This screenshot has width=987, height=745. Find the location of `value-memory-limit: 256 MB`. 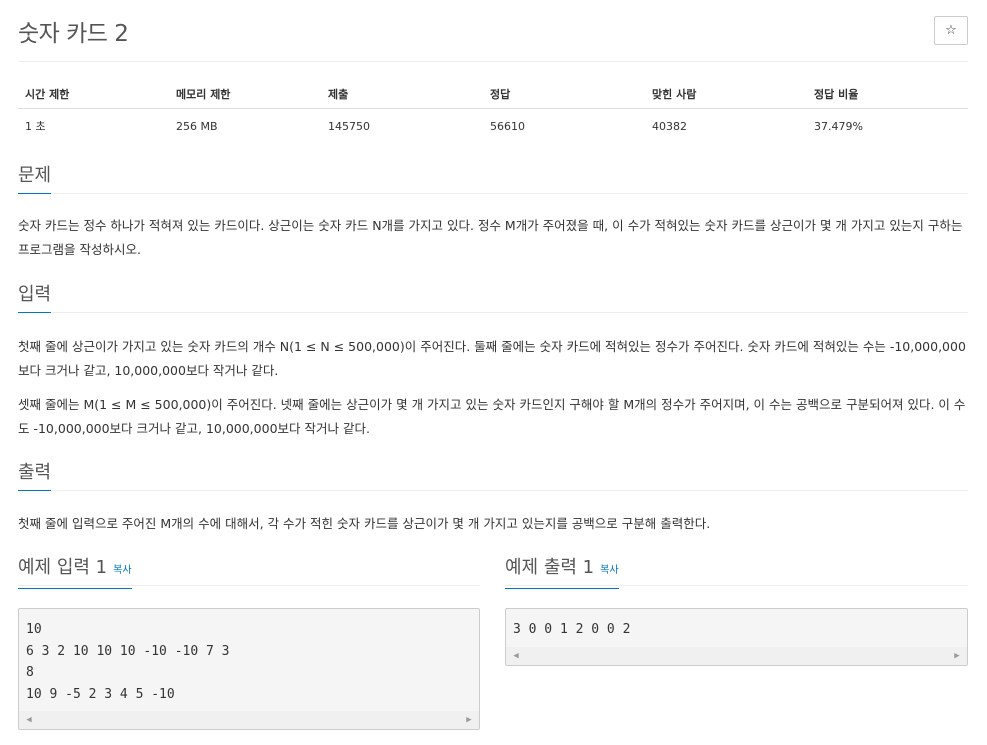

value-memory-limit: 256 MB is located at coordinates (197, 126).